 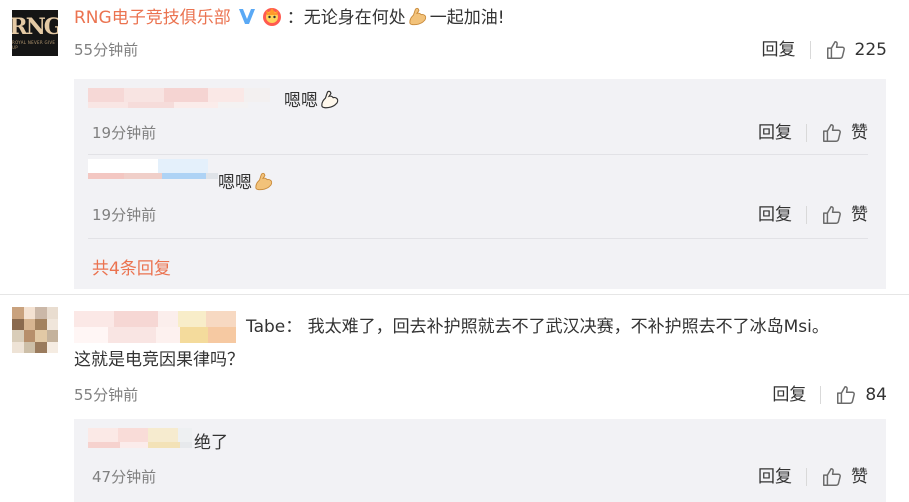 What do you see at coordinates (246, 16) in the screenshot?
I see `verified-v-icon` at bounding box center [246, 16].